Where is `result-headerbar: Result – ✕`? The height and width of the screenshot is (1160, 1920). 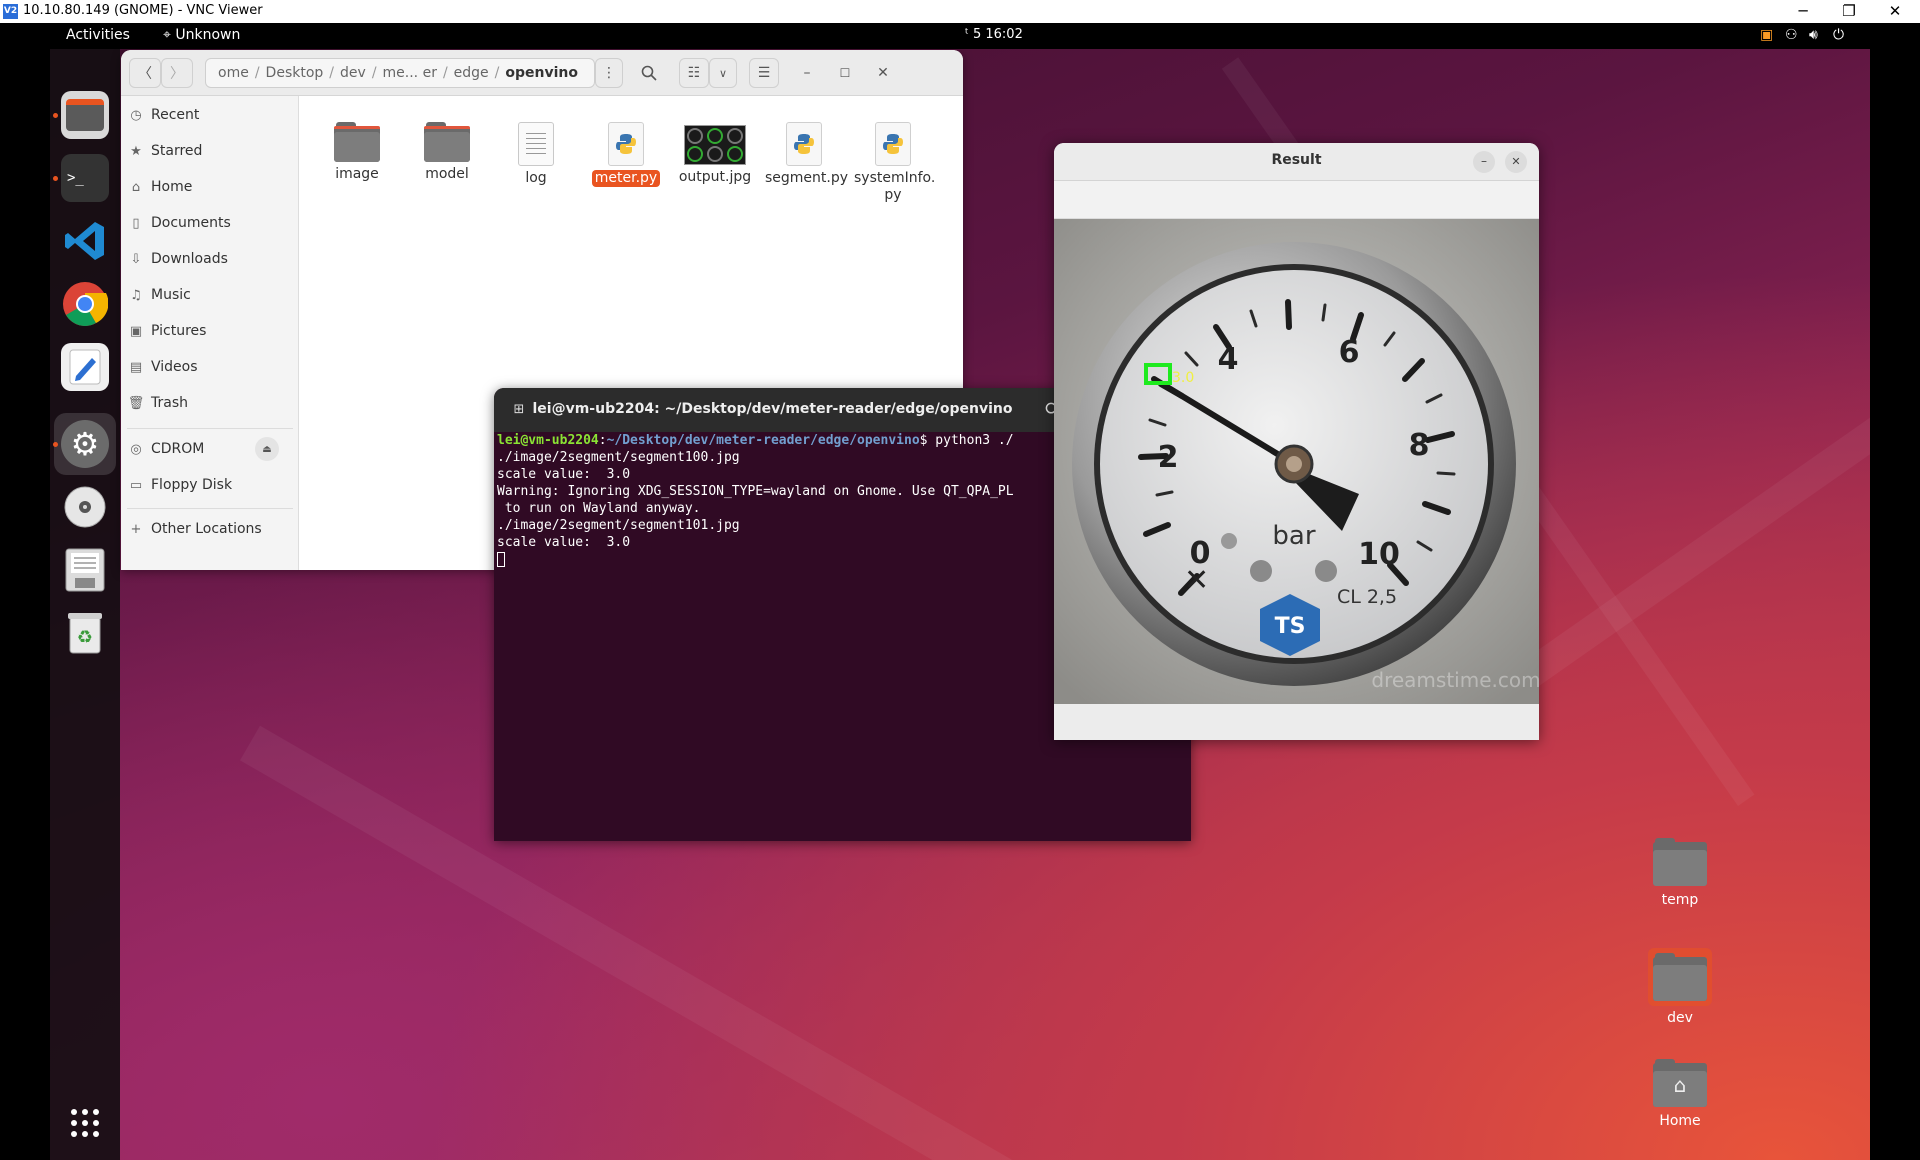 result-headerbar: Result – ✕ is located at coordinates (1296, 162).